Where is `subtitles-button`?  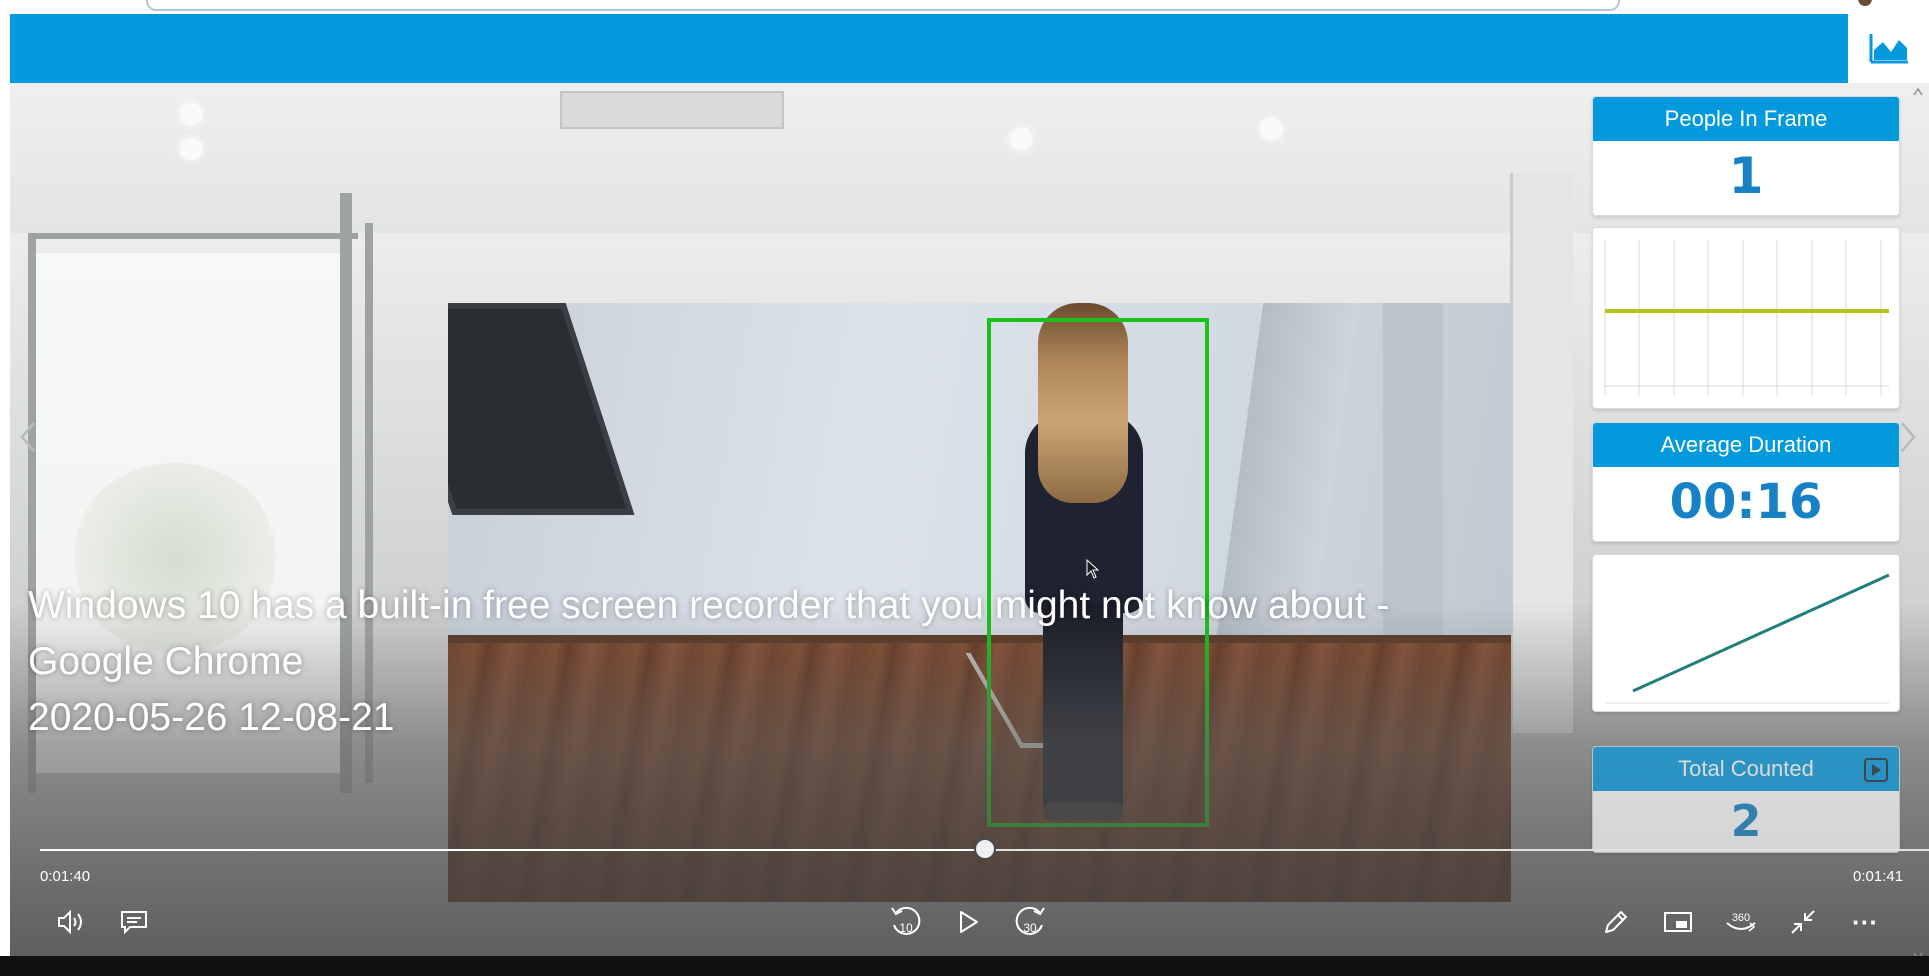
subtitles-button is located at coordinates (134, 922).